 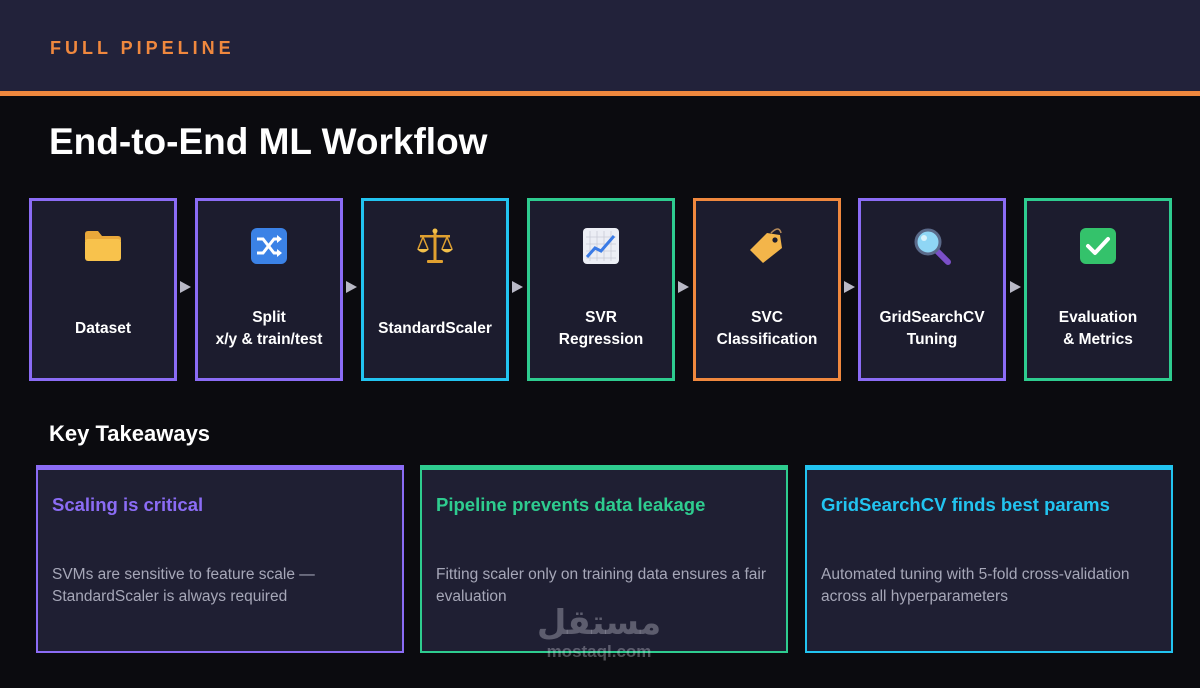 What do you see at coordinates (601, 328) in the screenshot?
I see `step-label: SVR Regression` at bounding box center [601, 328].